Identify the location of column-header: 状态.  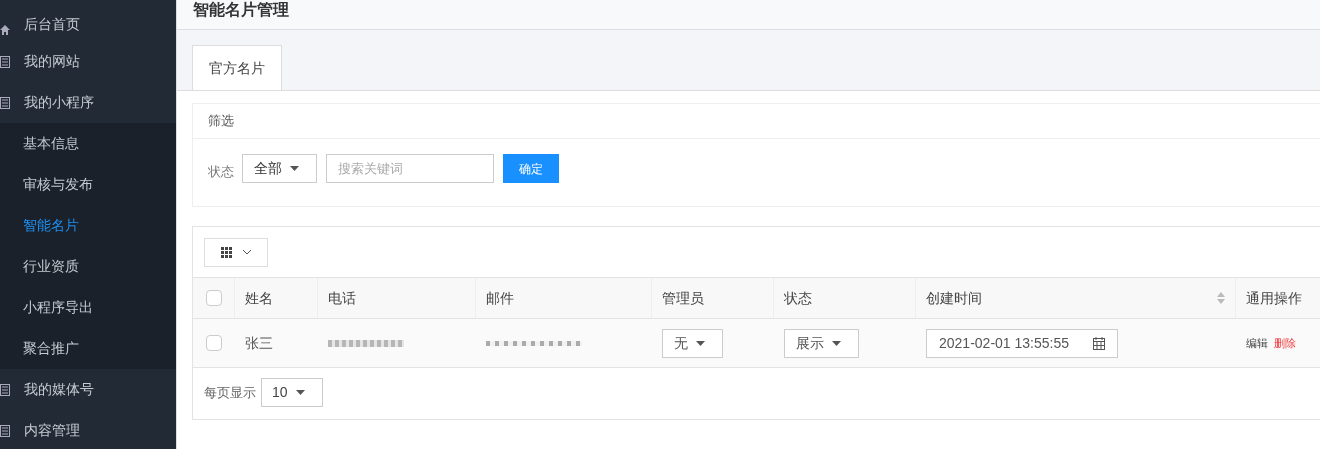
(845, 298).